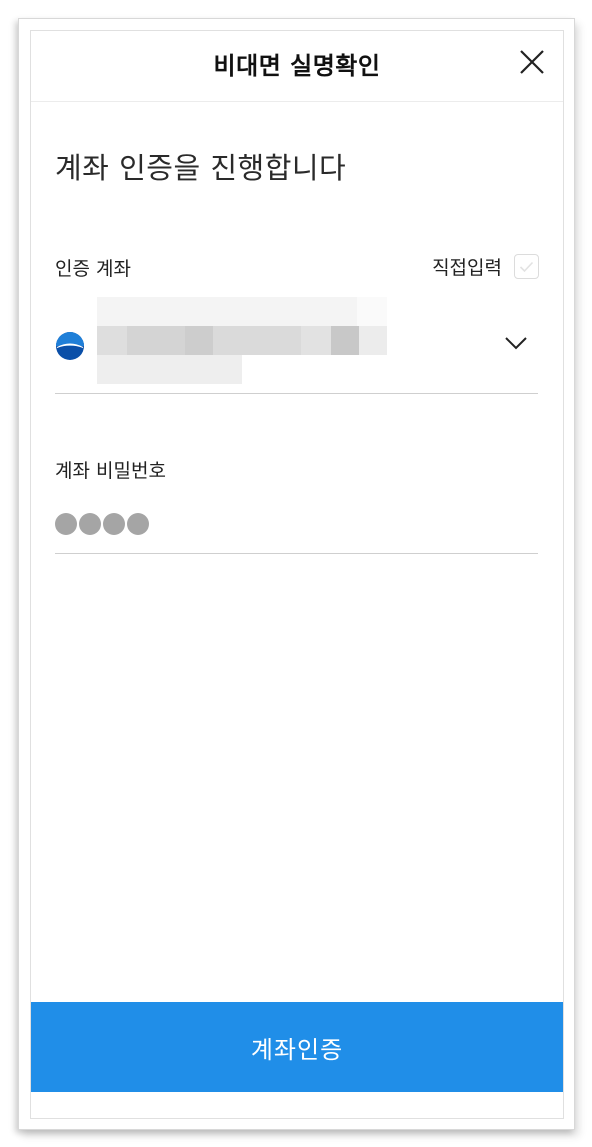  I want to click on account-select, so click(296, 345).